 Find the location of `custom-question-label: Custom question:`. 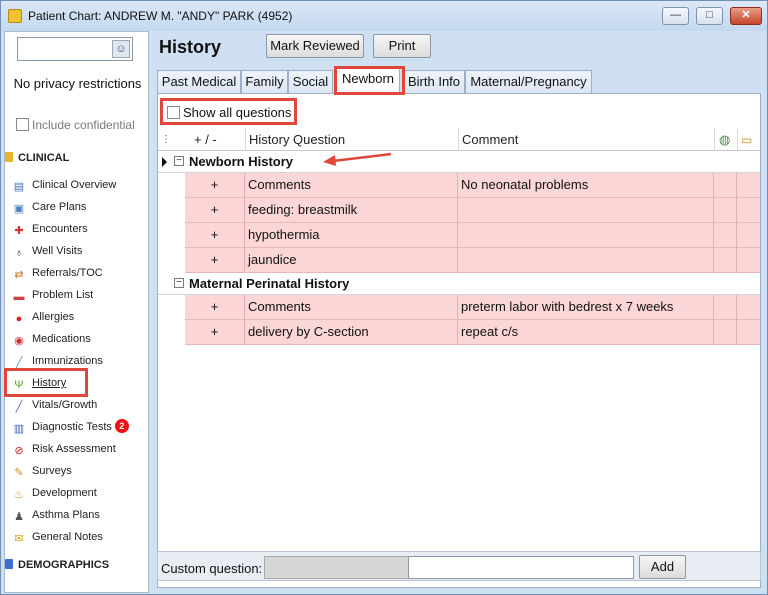

custom-question-label: Custom question: is located at coordinates (212, 568).